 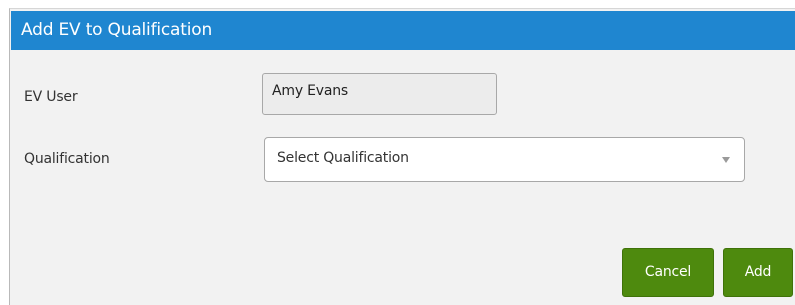 What do you see at coordinates (403, 30) in the screenshot?
I see `dialog-title: Add EV to Qualification` at bounding box center [403, 30].